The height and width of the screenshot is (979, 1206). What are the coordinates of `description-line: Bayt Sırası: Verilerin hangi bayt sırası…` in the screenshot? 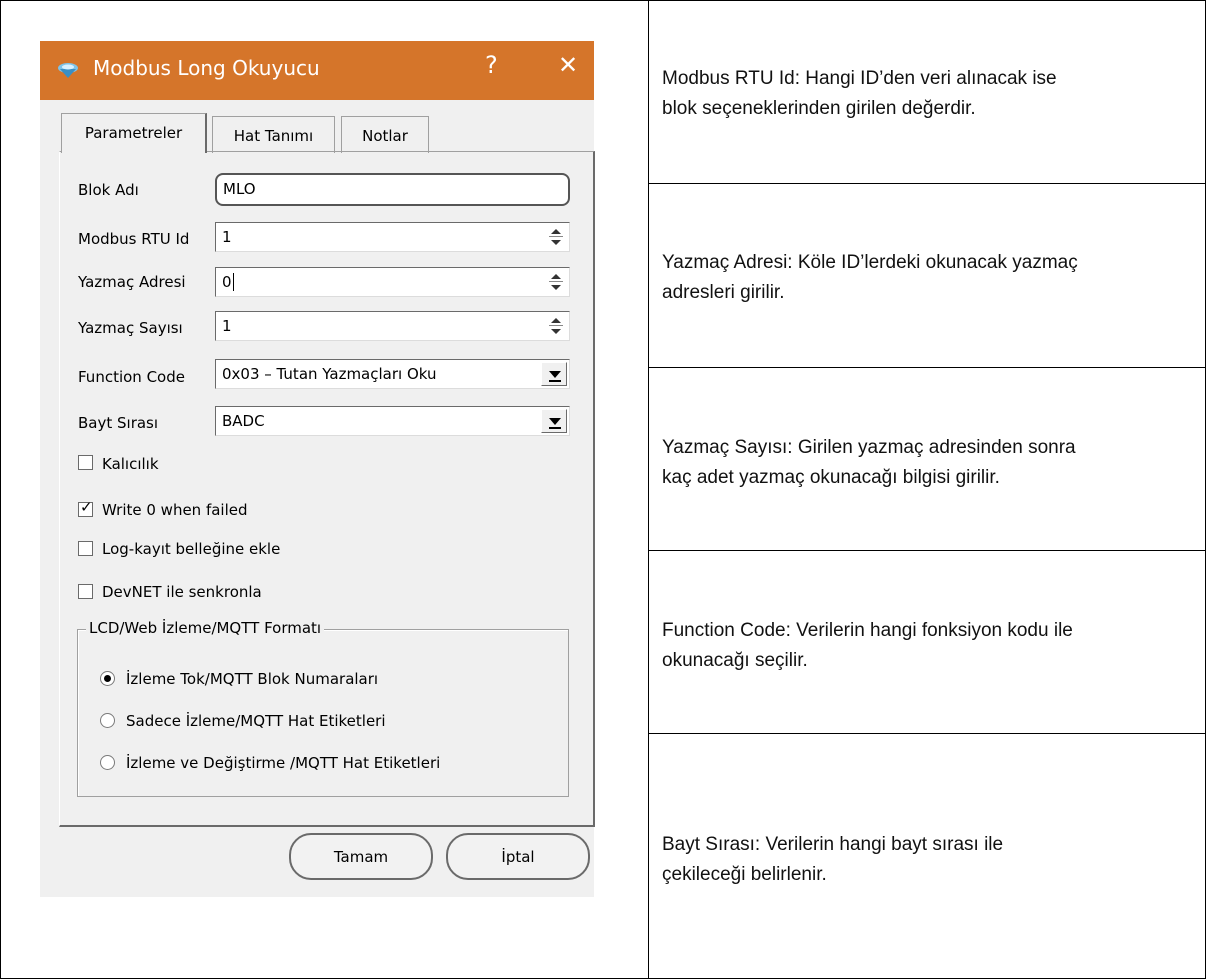 It's located at (833, 844).